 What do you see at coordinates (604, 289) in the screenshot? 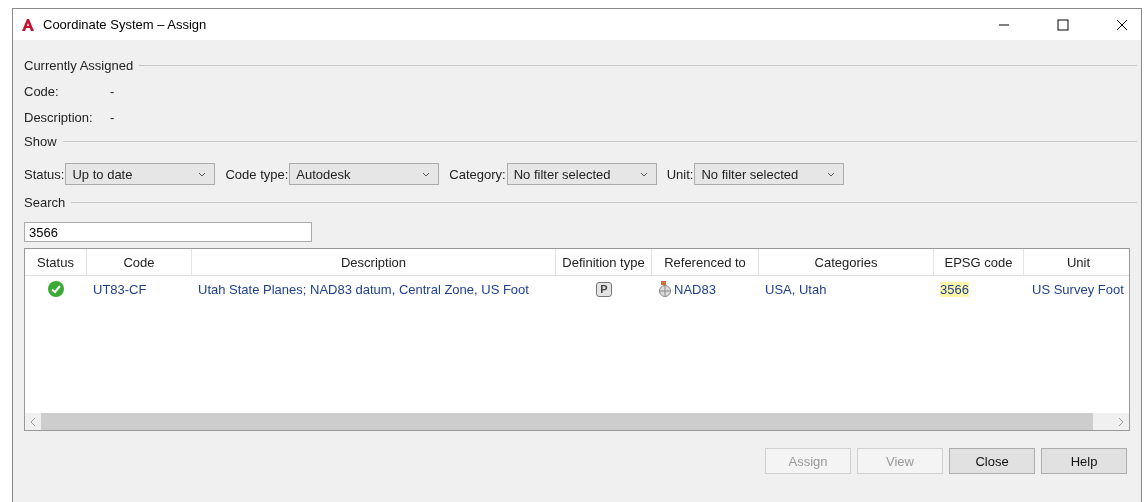
I see `definition-type-badge: P` at bounding box center [604, 289].